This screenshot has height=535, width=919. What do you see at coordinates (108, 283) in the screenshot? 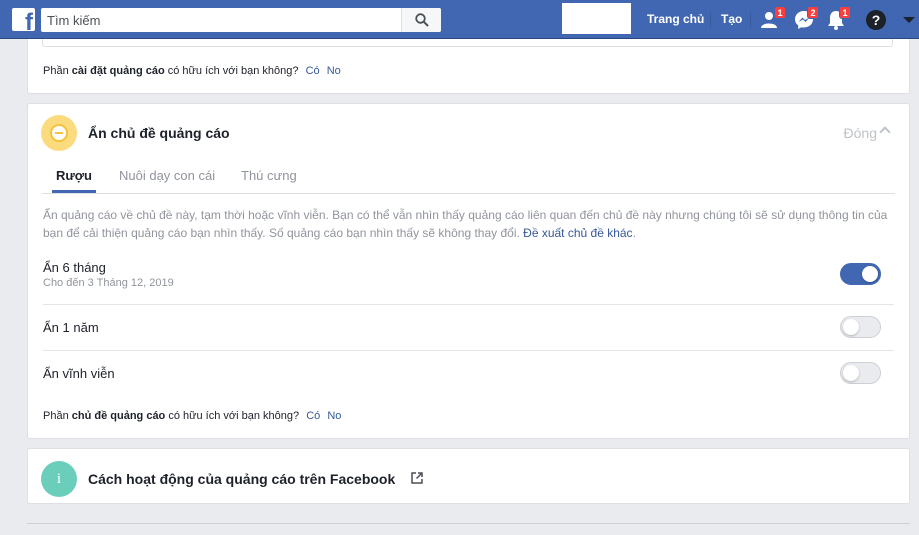
I see `option-sublabel: Cho đến 3 Tháng 12, 2019` at bounding box center [108, 283].